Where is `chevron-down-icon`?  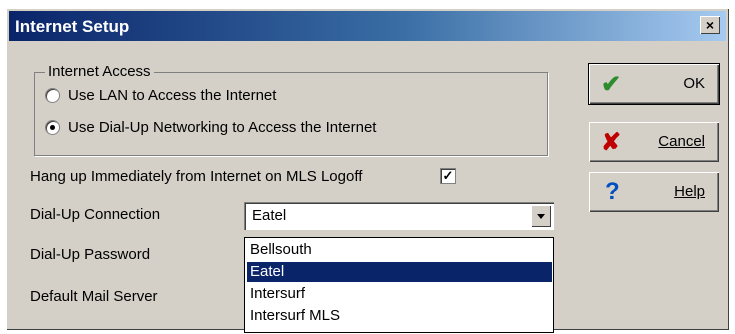 chevron-down-icon is located at coordinates (541, 216).